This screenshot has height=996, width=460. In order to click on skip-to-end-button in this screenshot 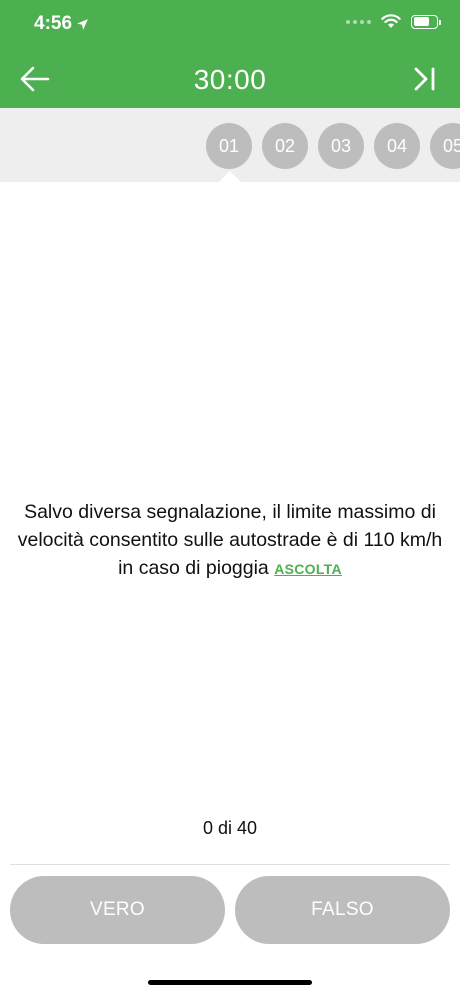, I will do `click(425, 79)`.